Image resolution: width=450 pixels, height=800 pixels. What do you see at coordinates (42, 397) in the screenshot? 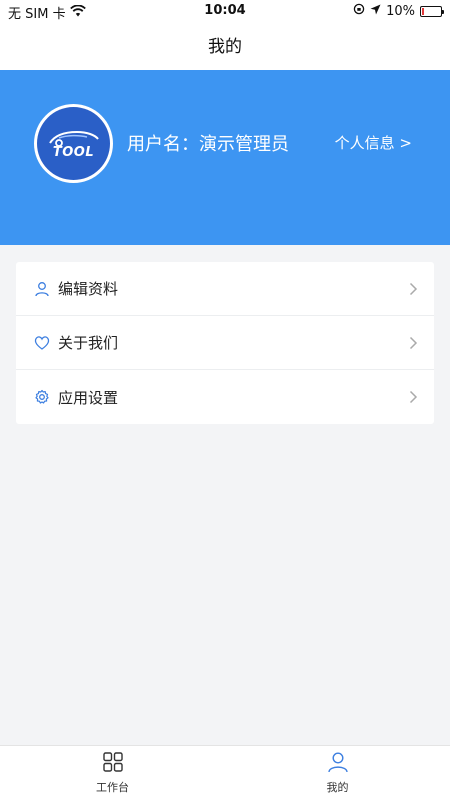
I see `gear-icon` at bounding box center [42, 397].